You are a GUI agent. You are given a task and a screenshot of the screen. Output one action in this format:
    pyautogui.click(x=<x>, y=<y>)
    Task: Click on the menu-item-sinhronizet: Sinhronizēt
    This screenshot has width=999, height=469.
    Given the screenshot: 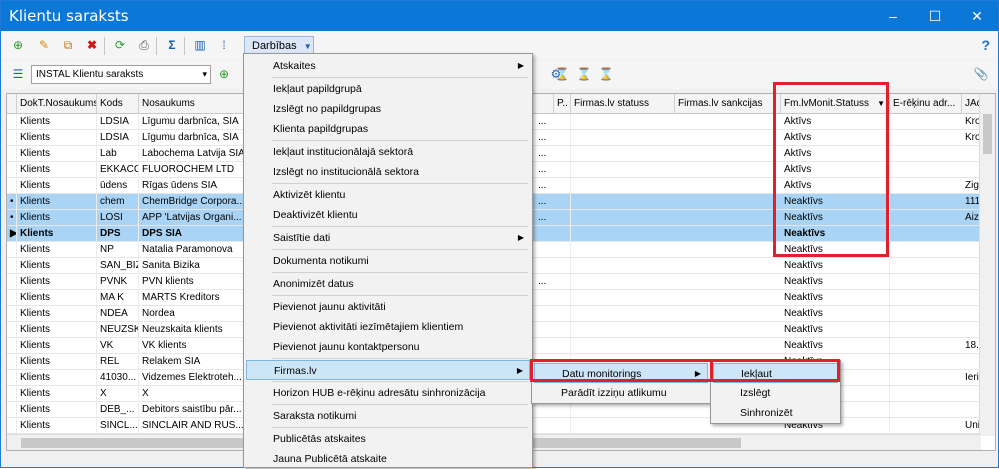 What is the action you would take?
    pyautogui.click(x=775, y=413)
    